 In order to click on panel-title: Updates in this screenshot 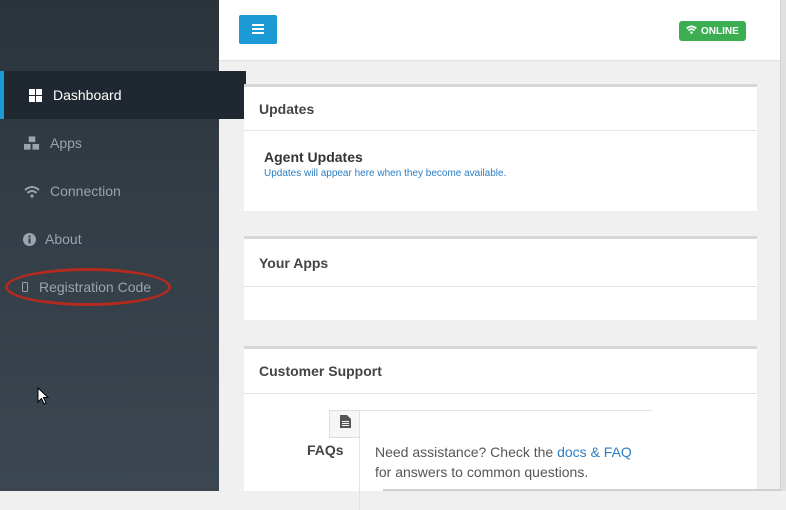, I will do `click(500, 109)`.